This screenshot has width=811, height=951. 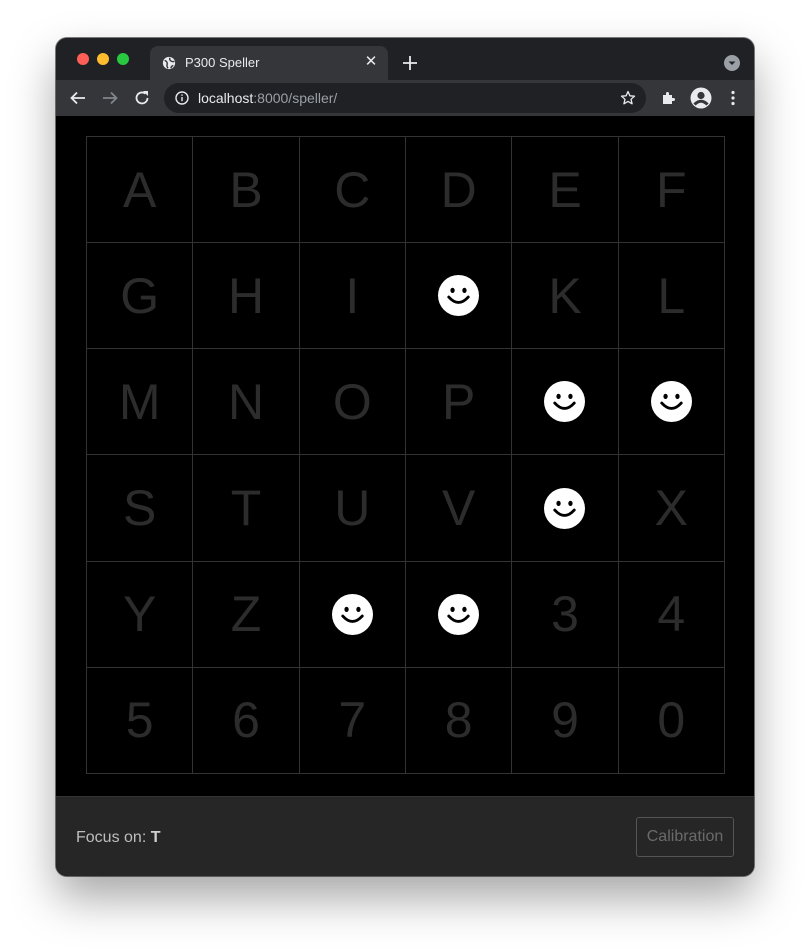 I want to click on speller-cell-b: B, so click(x=246, y=190).